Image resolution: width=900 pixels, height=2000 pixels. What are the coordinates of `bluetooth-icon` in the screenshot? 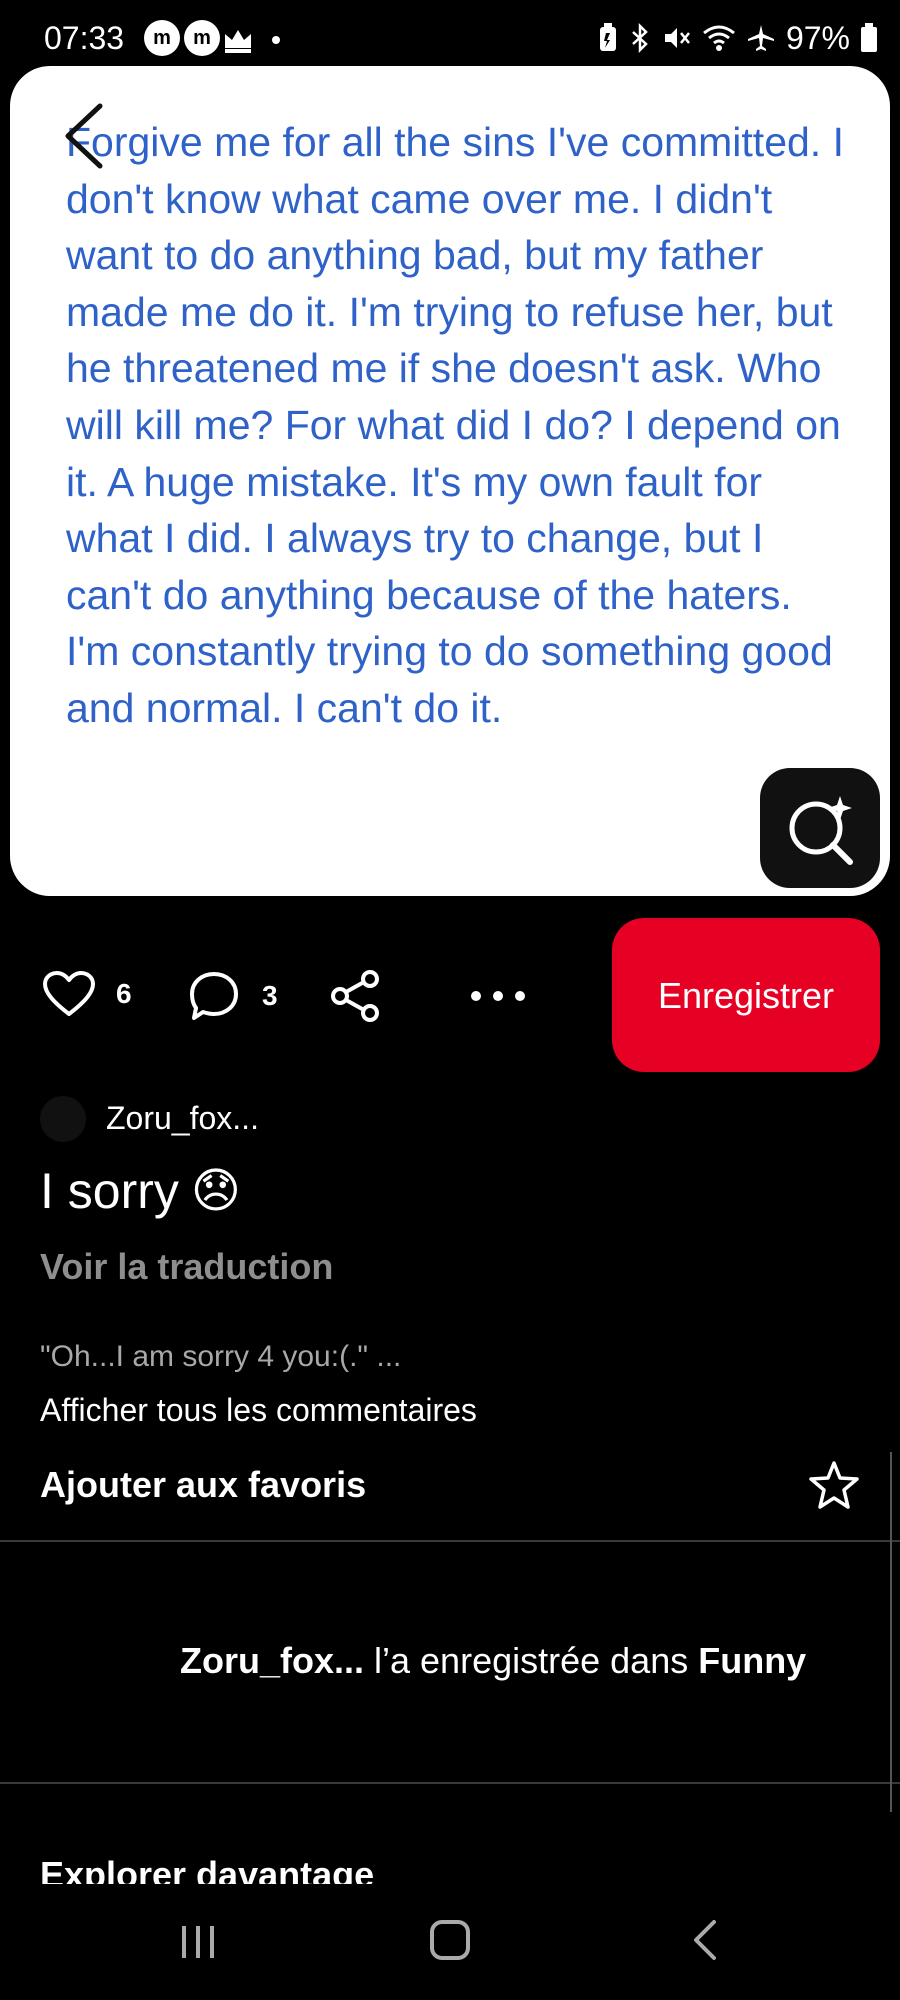 It's located at (640, 38).